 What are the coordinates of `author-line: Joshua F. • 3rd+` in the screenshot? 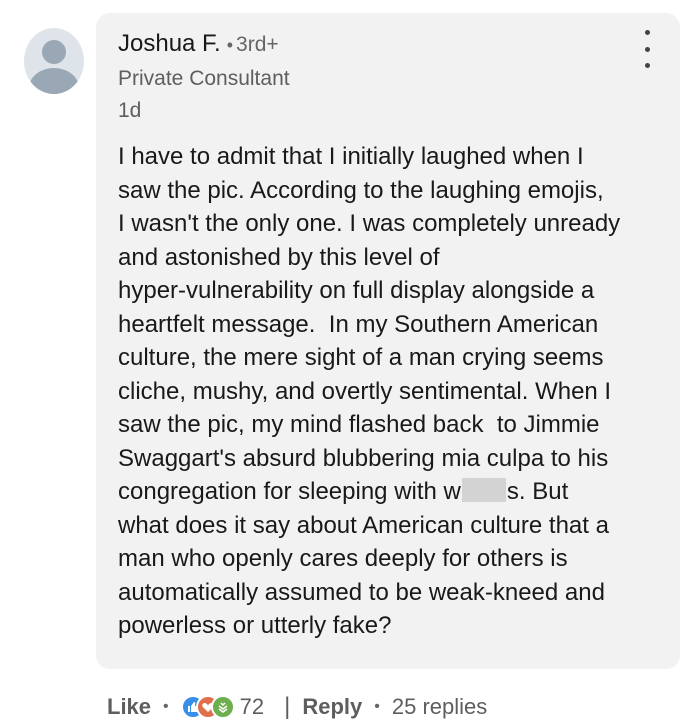 It's located at (198, 44).